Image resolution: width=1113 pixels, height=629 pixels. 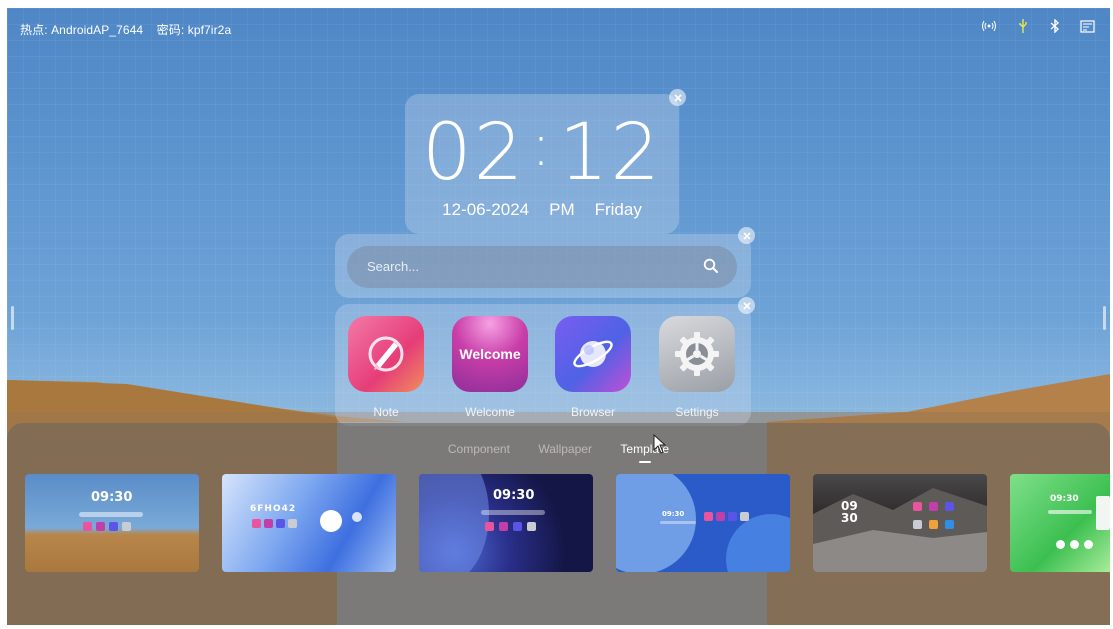 What do you see at coordinates (1023, 26) in the screenshot?
I see `usb-icon` at bounding box center [1023, 26].